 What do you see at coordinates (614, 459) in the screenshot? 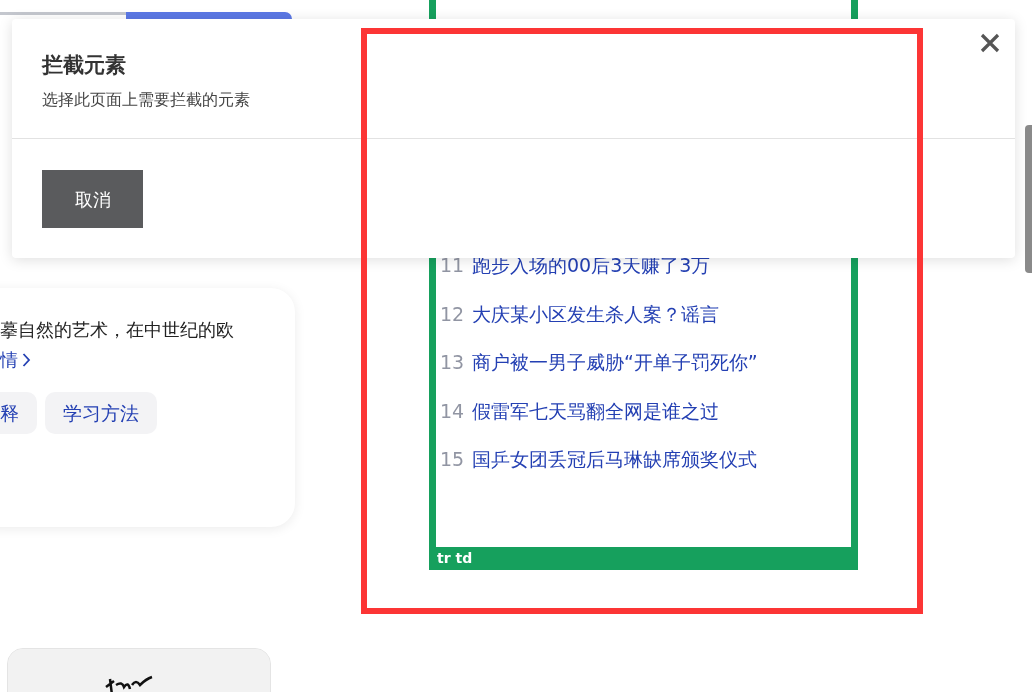
I see `news-link: 国乒女团丢冠后马琳缺席颁奖仪式` at bounding box center [614, 459].